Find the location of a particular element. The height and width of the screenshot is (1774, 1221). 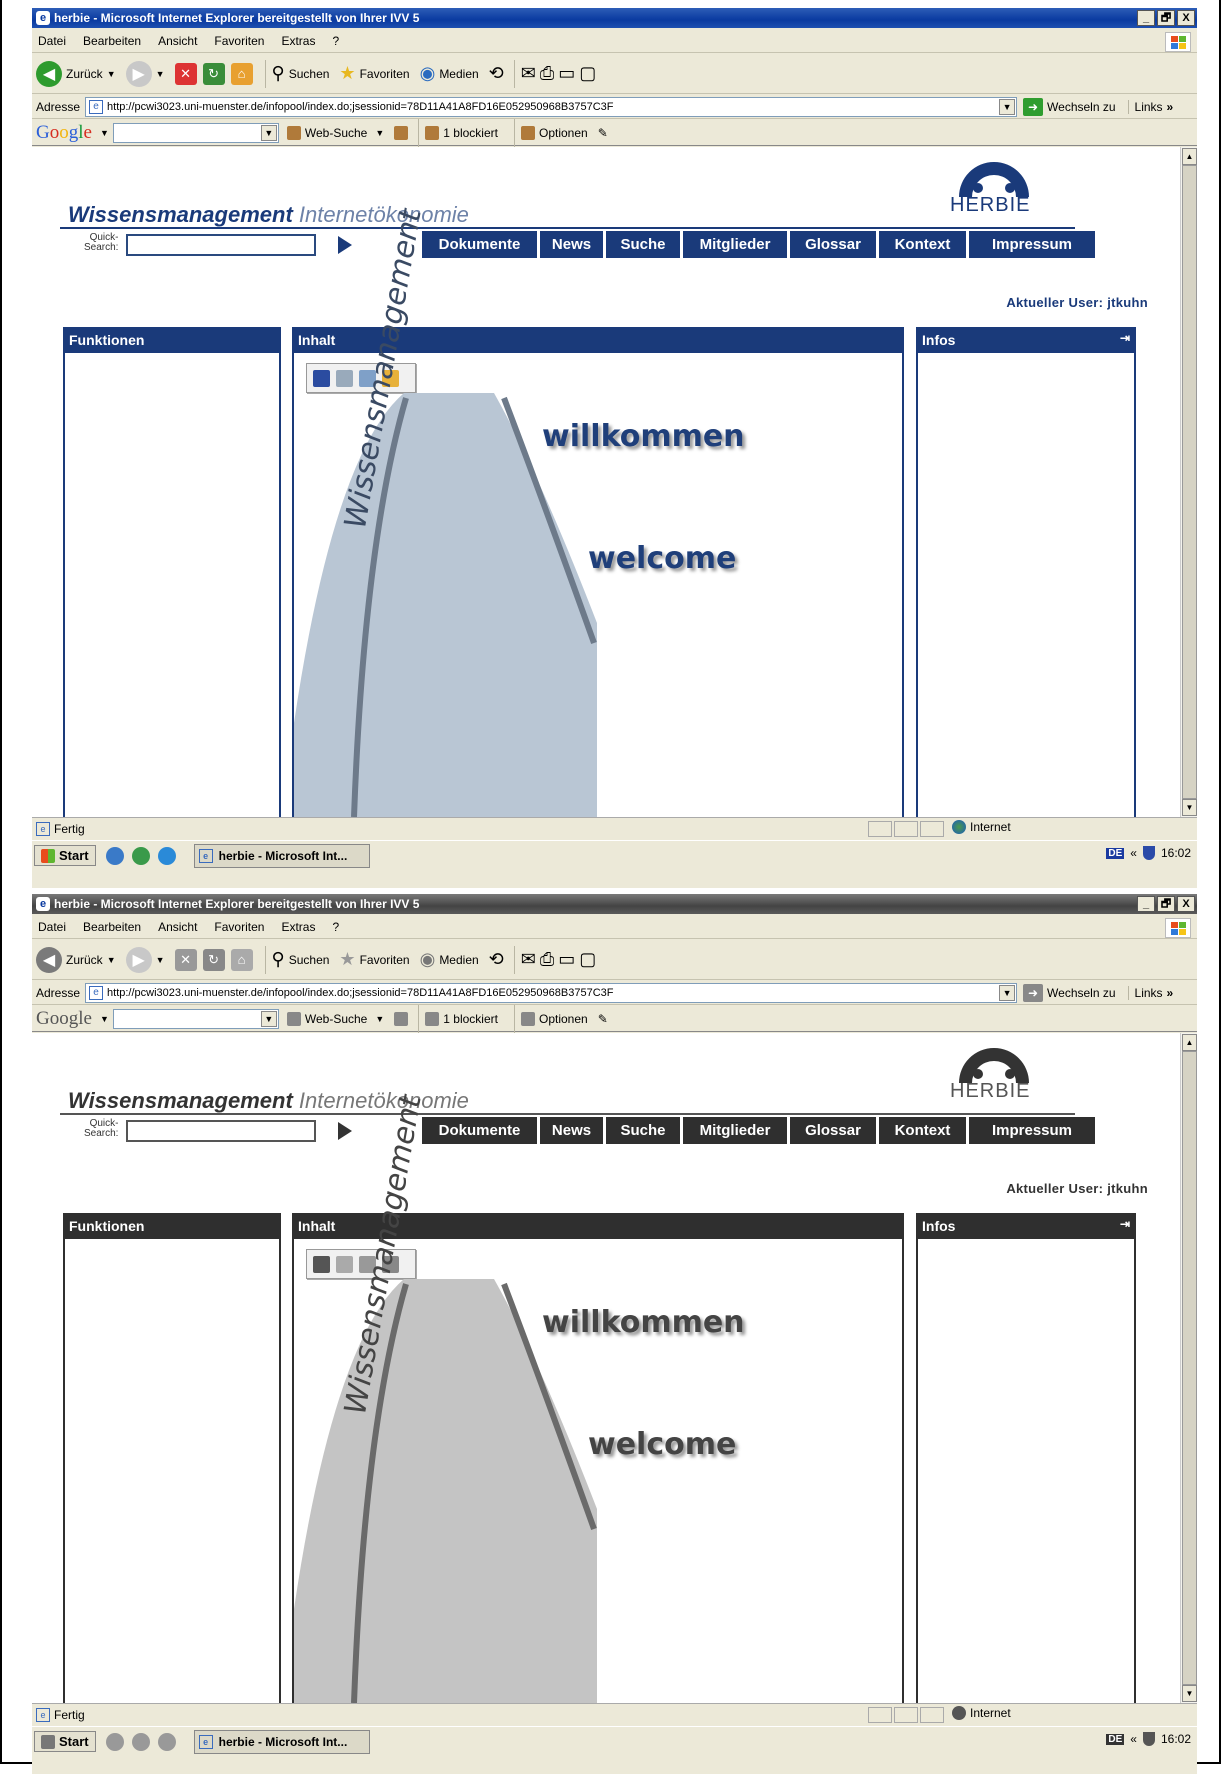

quicklaunch-ie-icon is located at coordinates (114, 855).